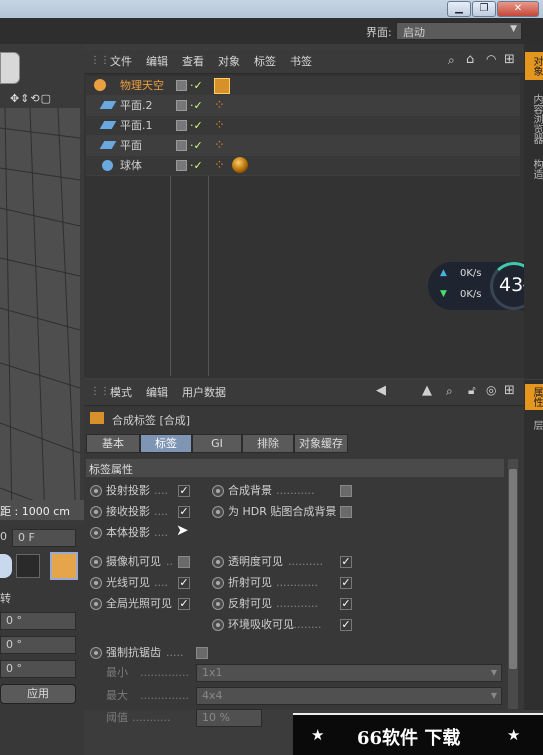  I want to click on back-arrow-icon: ◀, so click(381, 390).